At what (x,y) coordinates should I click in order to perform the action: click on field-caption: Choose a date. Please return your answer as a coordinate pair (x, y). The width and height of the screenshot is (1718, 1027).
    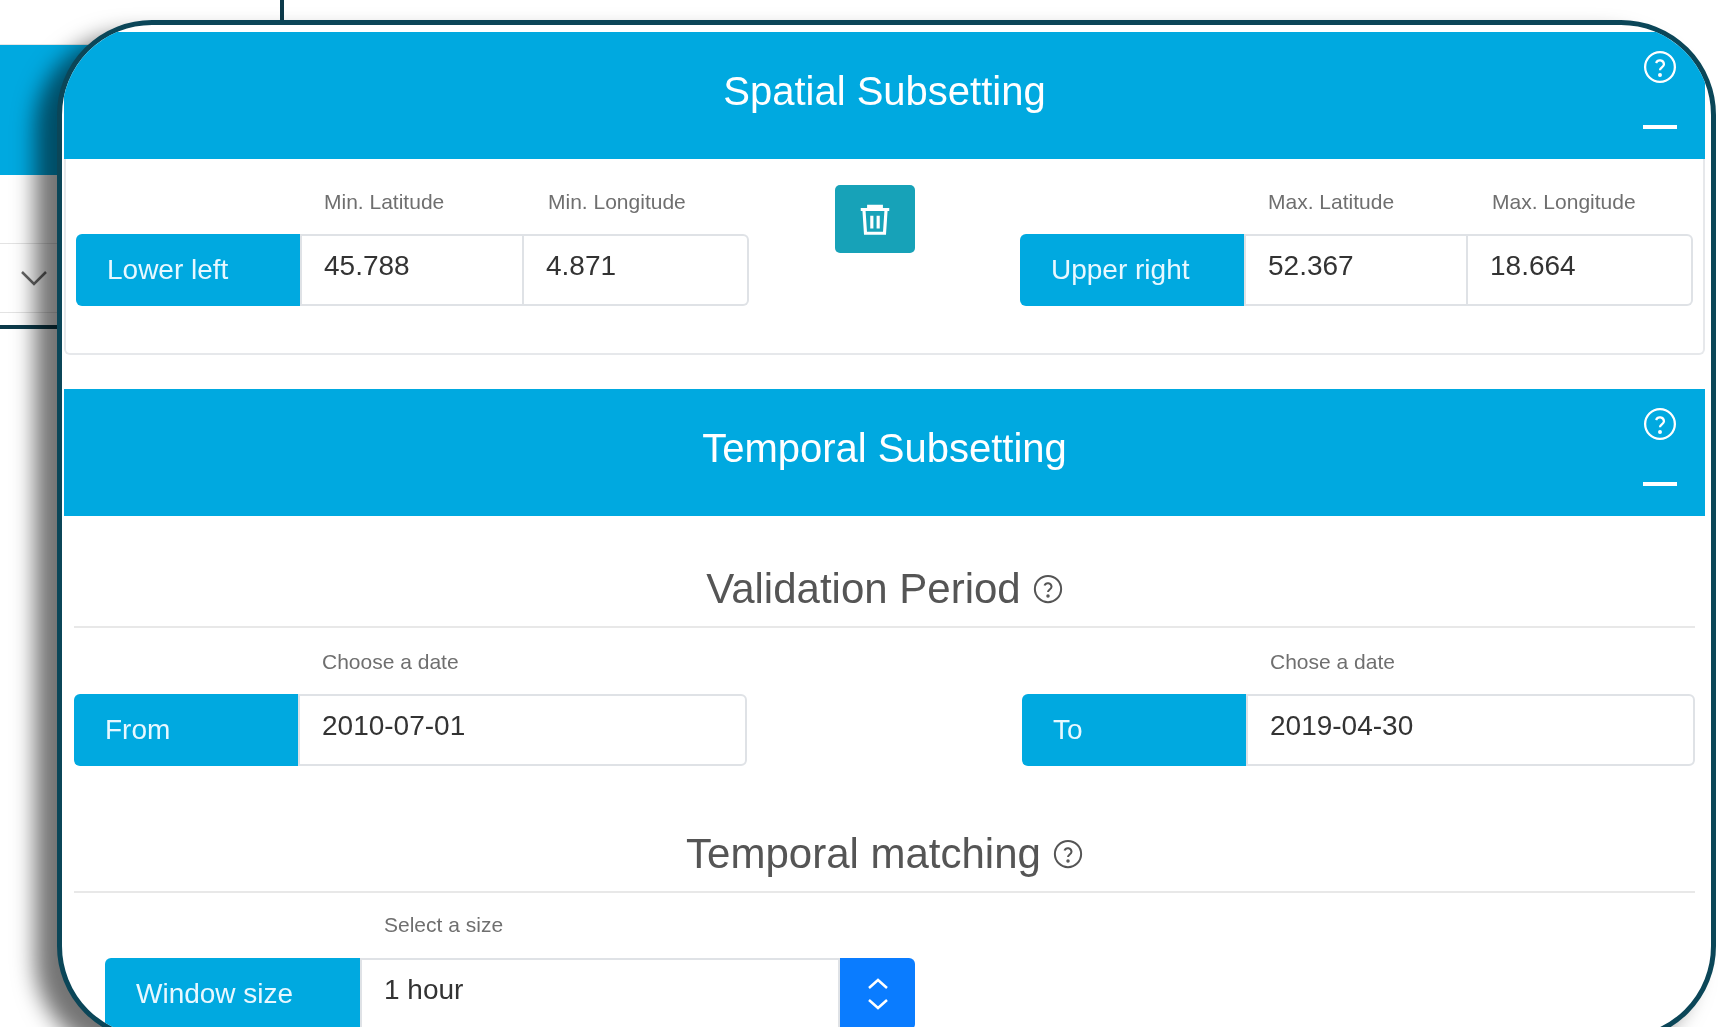
    Looking at the image, I should click on (390, 662).